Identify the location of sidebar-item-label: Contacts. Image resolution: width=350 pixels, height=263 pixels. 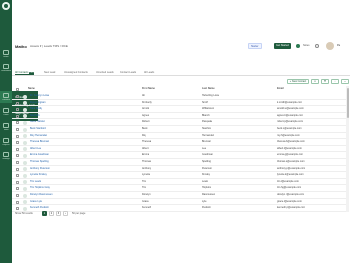
(6, 100).